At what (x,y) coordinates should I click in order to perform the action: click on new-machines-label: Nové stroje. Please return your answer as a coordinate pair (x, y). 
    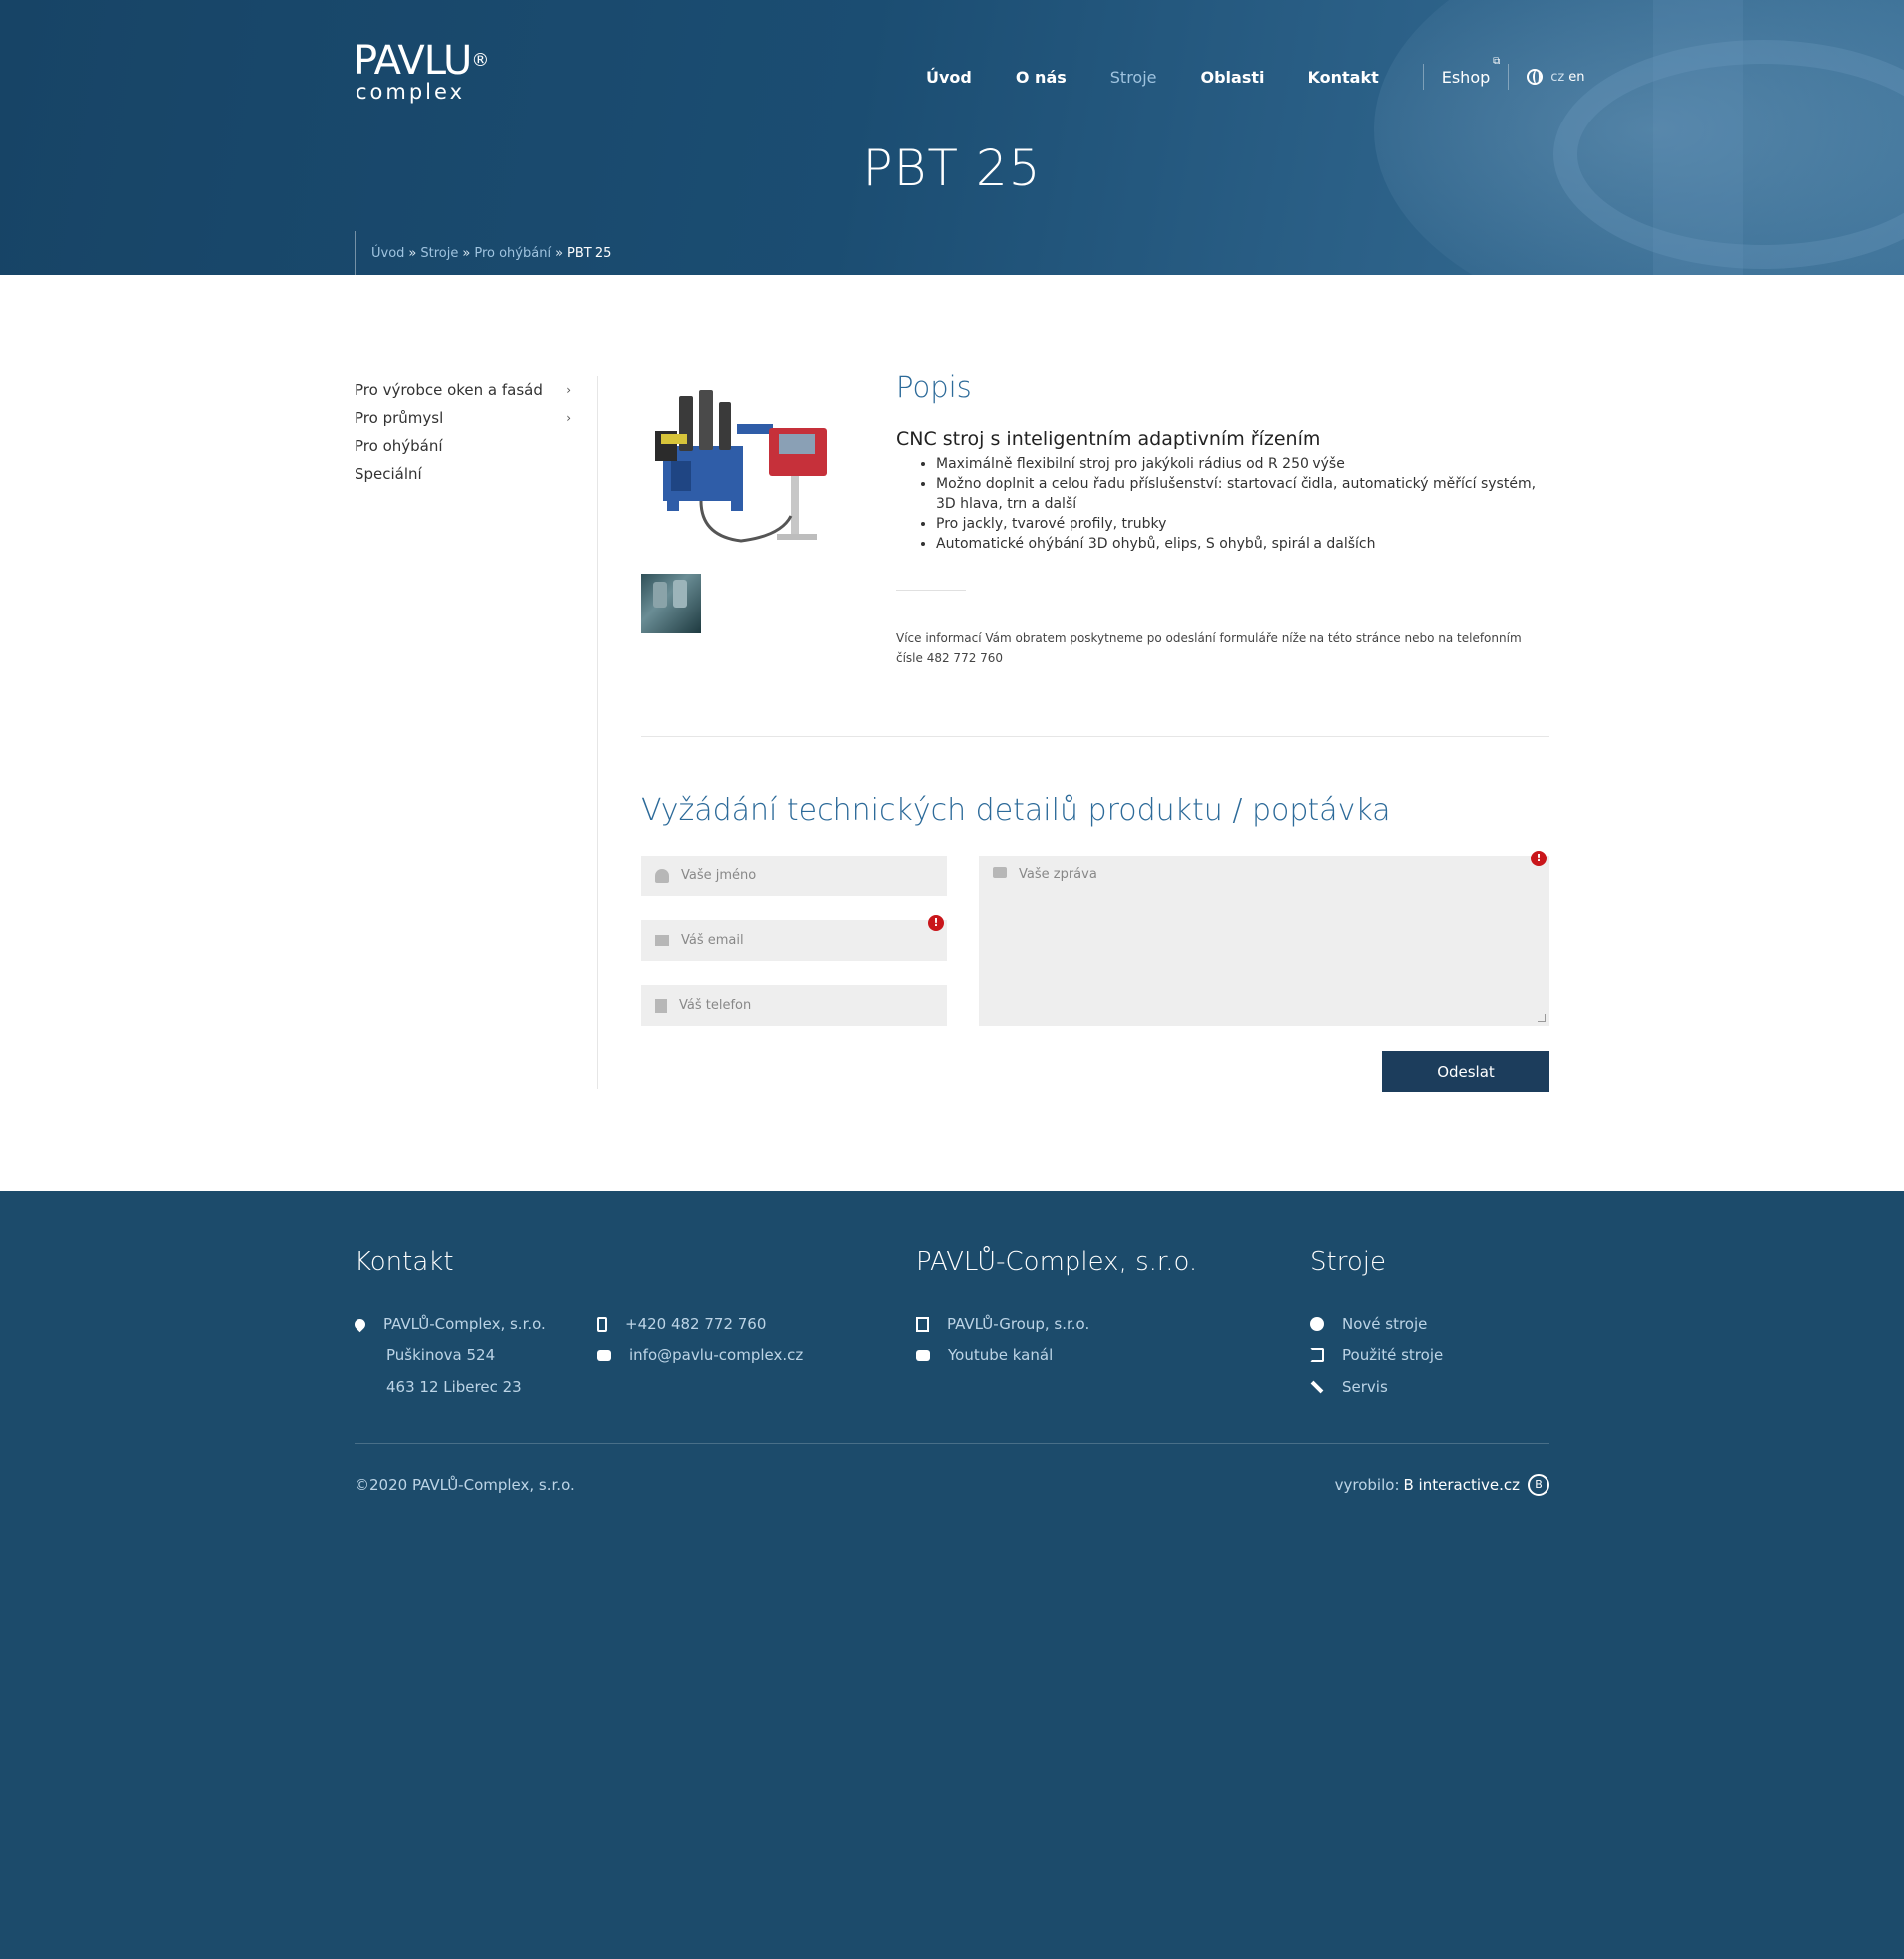
    Looking at the image, I should click on (1385, 1324).